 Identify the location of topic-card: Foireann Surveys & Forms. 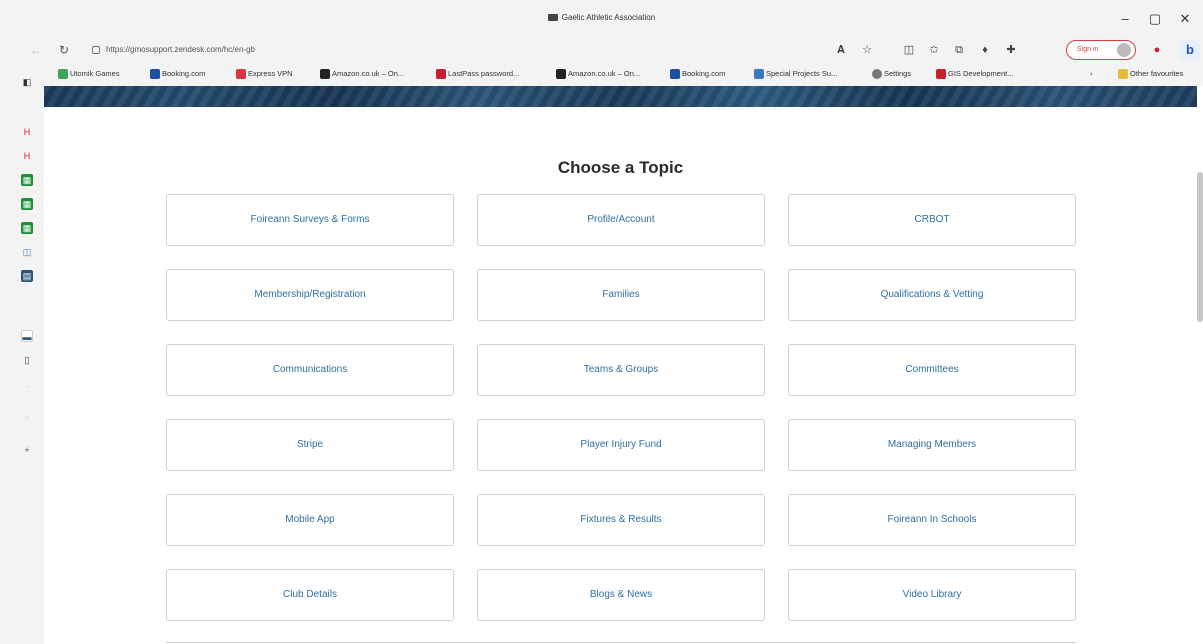
(310, 220).